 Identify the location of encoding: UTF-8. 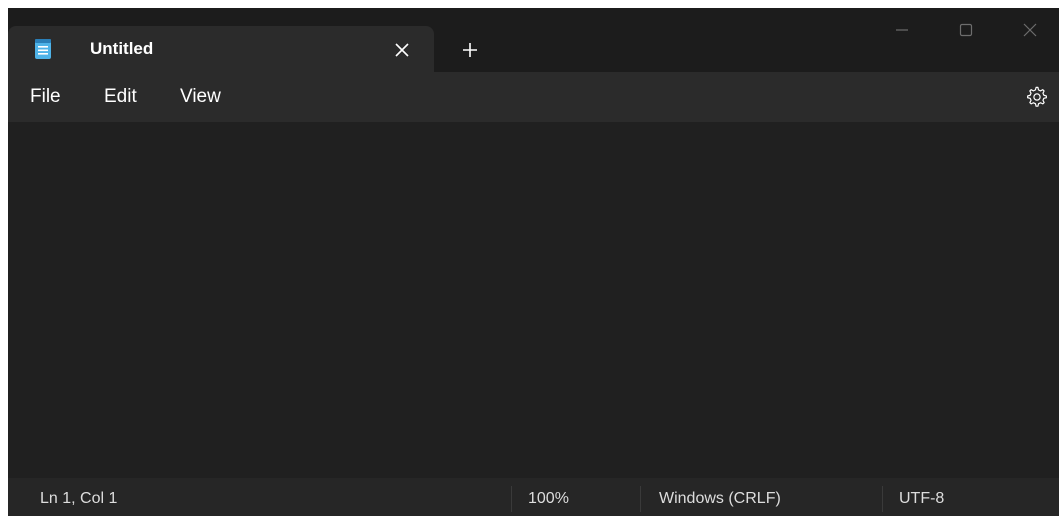
(921, 499).